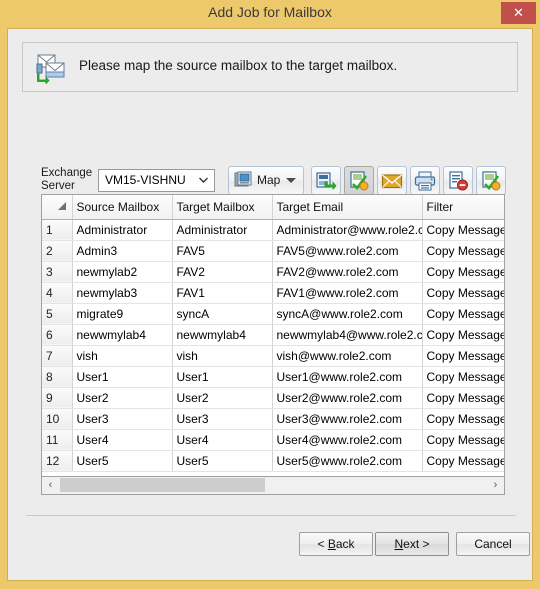 The image size is (540, 589). I want to click on next-button: Next >, so click(412, 544).